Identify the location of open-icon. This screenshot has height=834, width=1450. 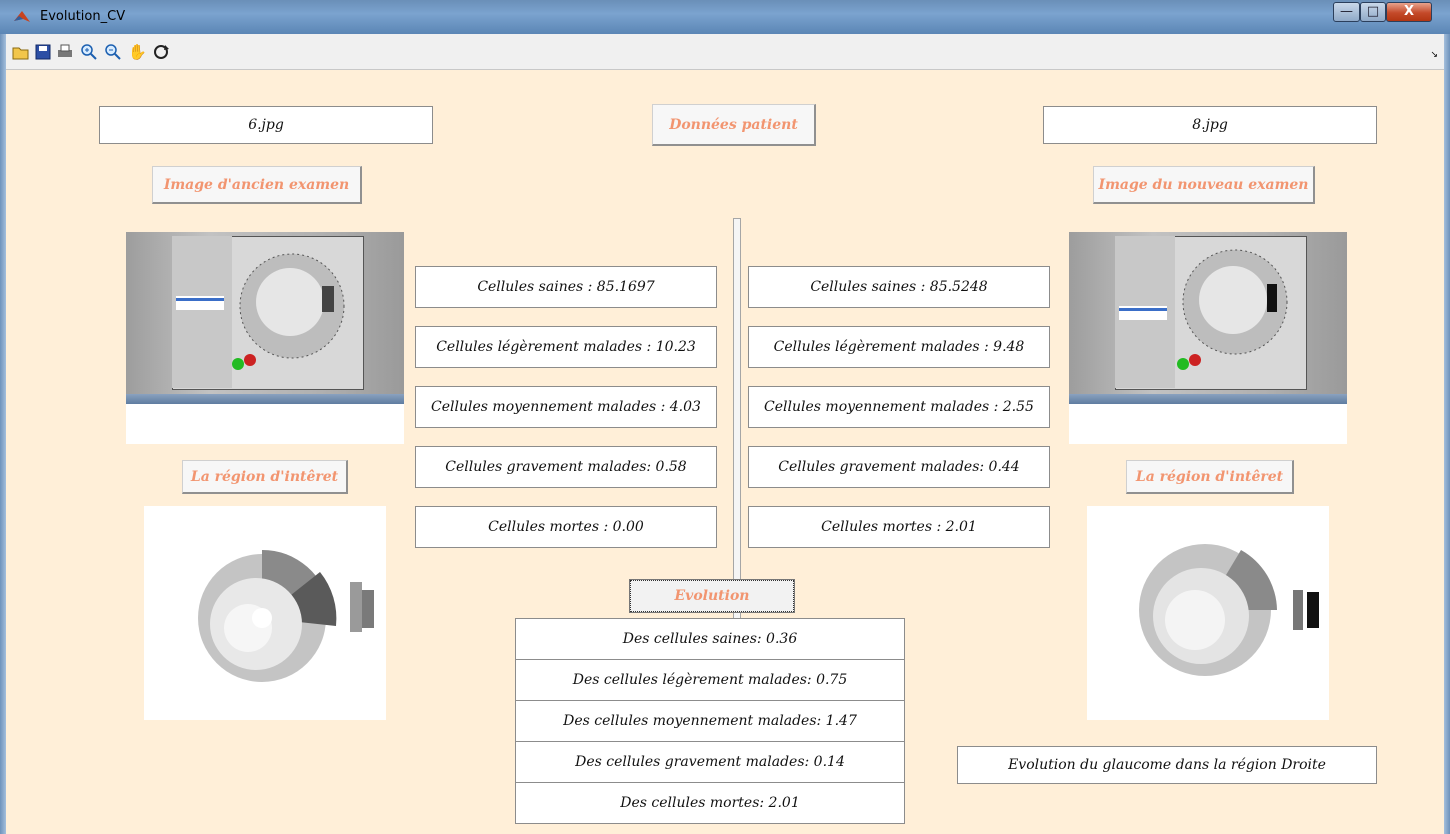
(21, 52).